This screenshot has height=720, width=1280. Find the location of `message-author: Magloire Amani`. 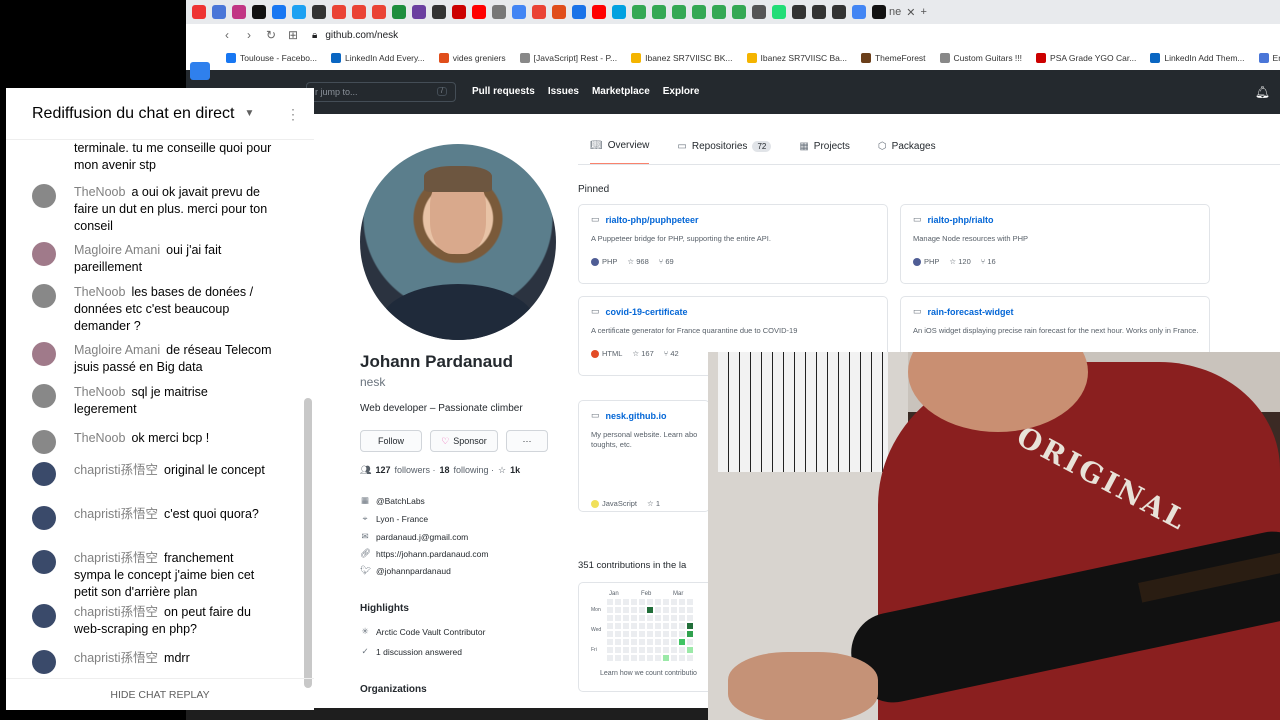

message-author: Magloire Amani is located at coordinates (117, 350).